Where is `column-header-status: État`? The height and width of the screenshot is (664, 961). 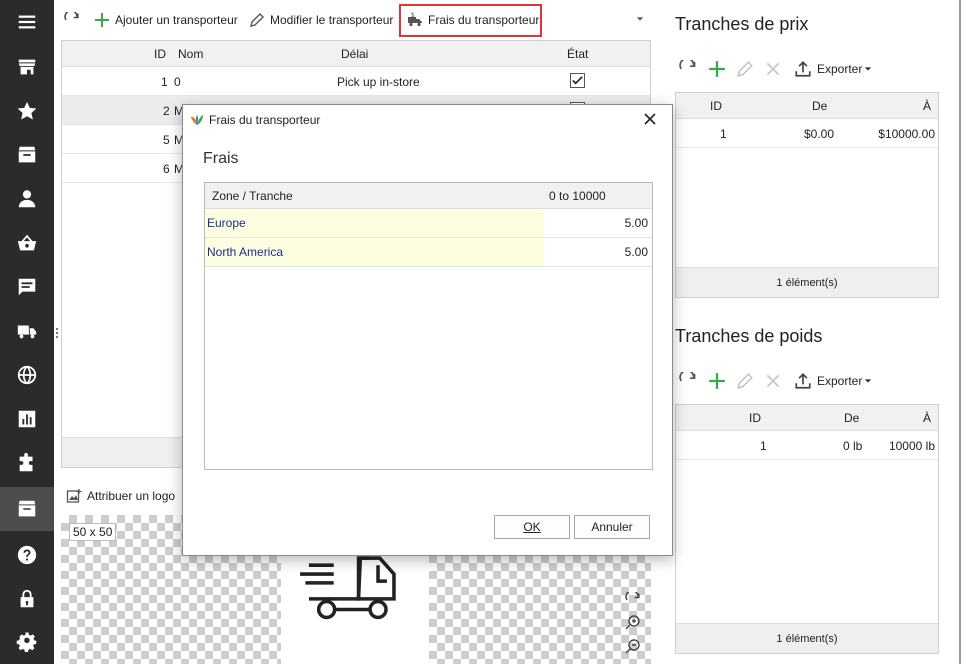
column-header-status: État is located at coordinates (577, 54).